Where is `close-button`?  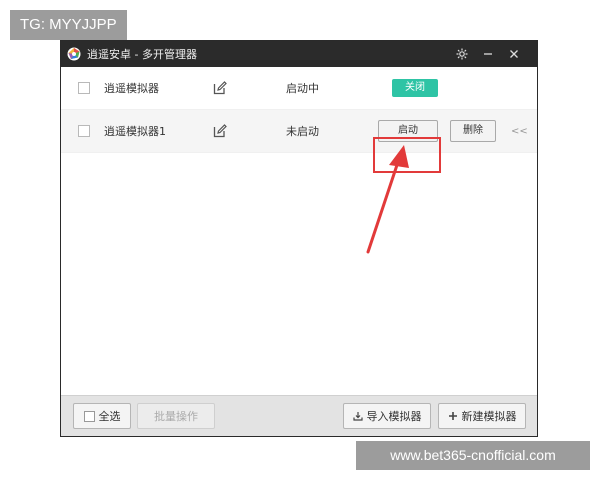
close-button is located at coordinates (514, 54).